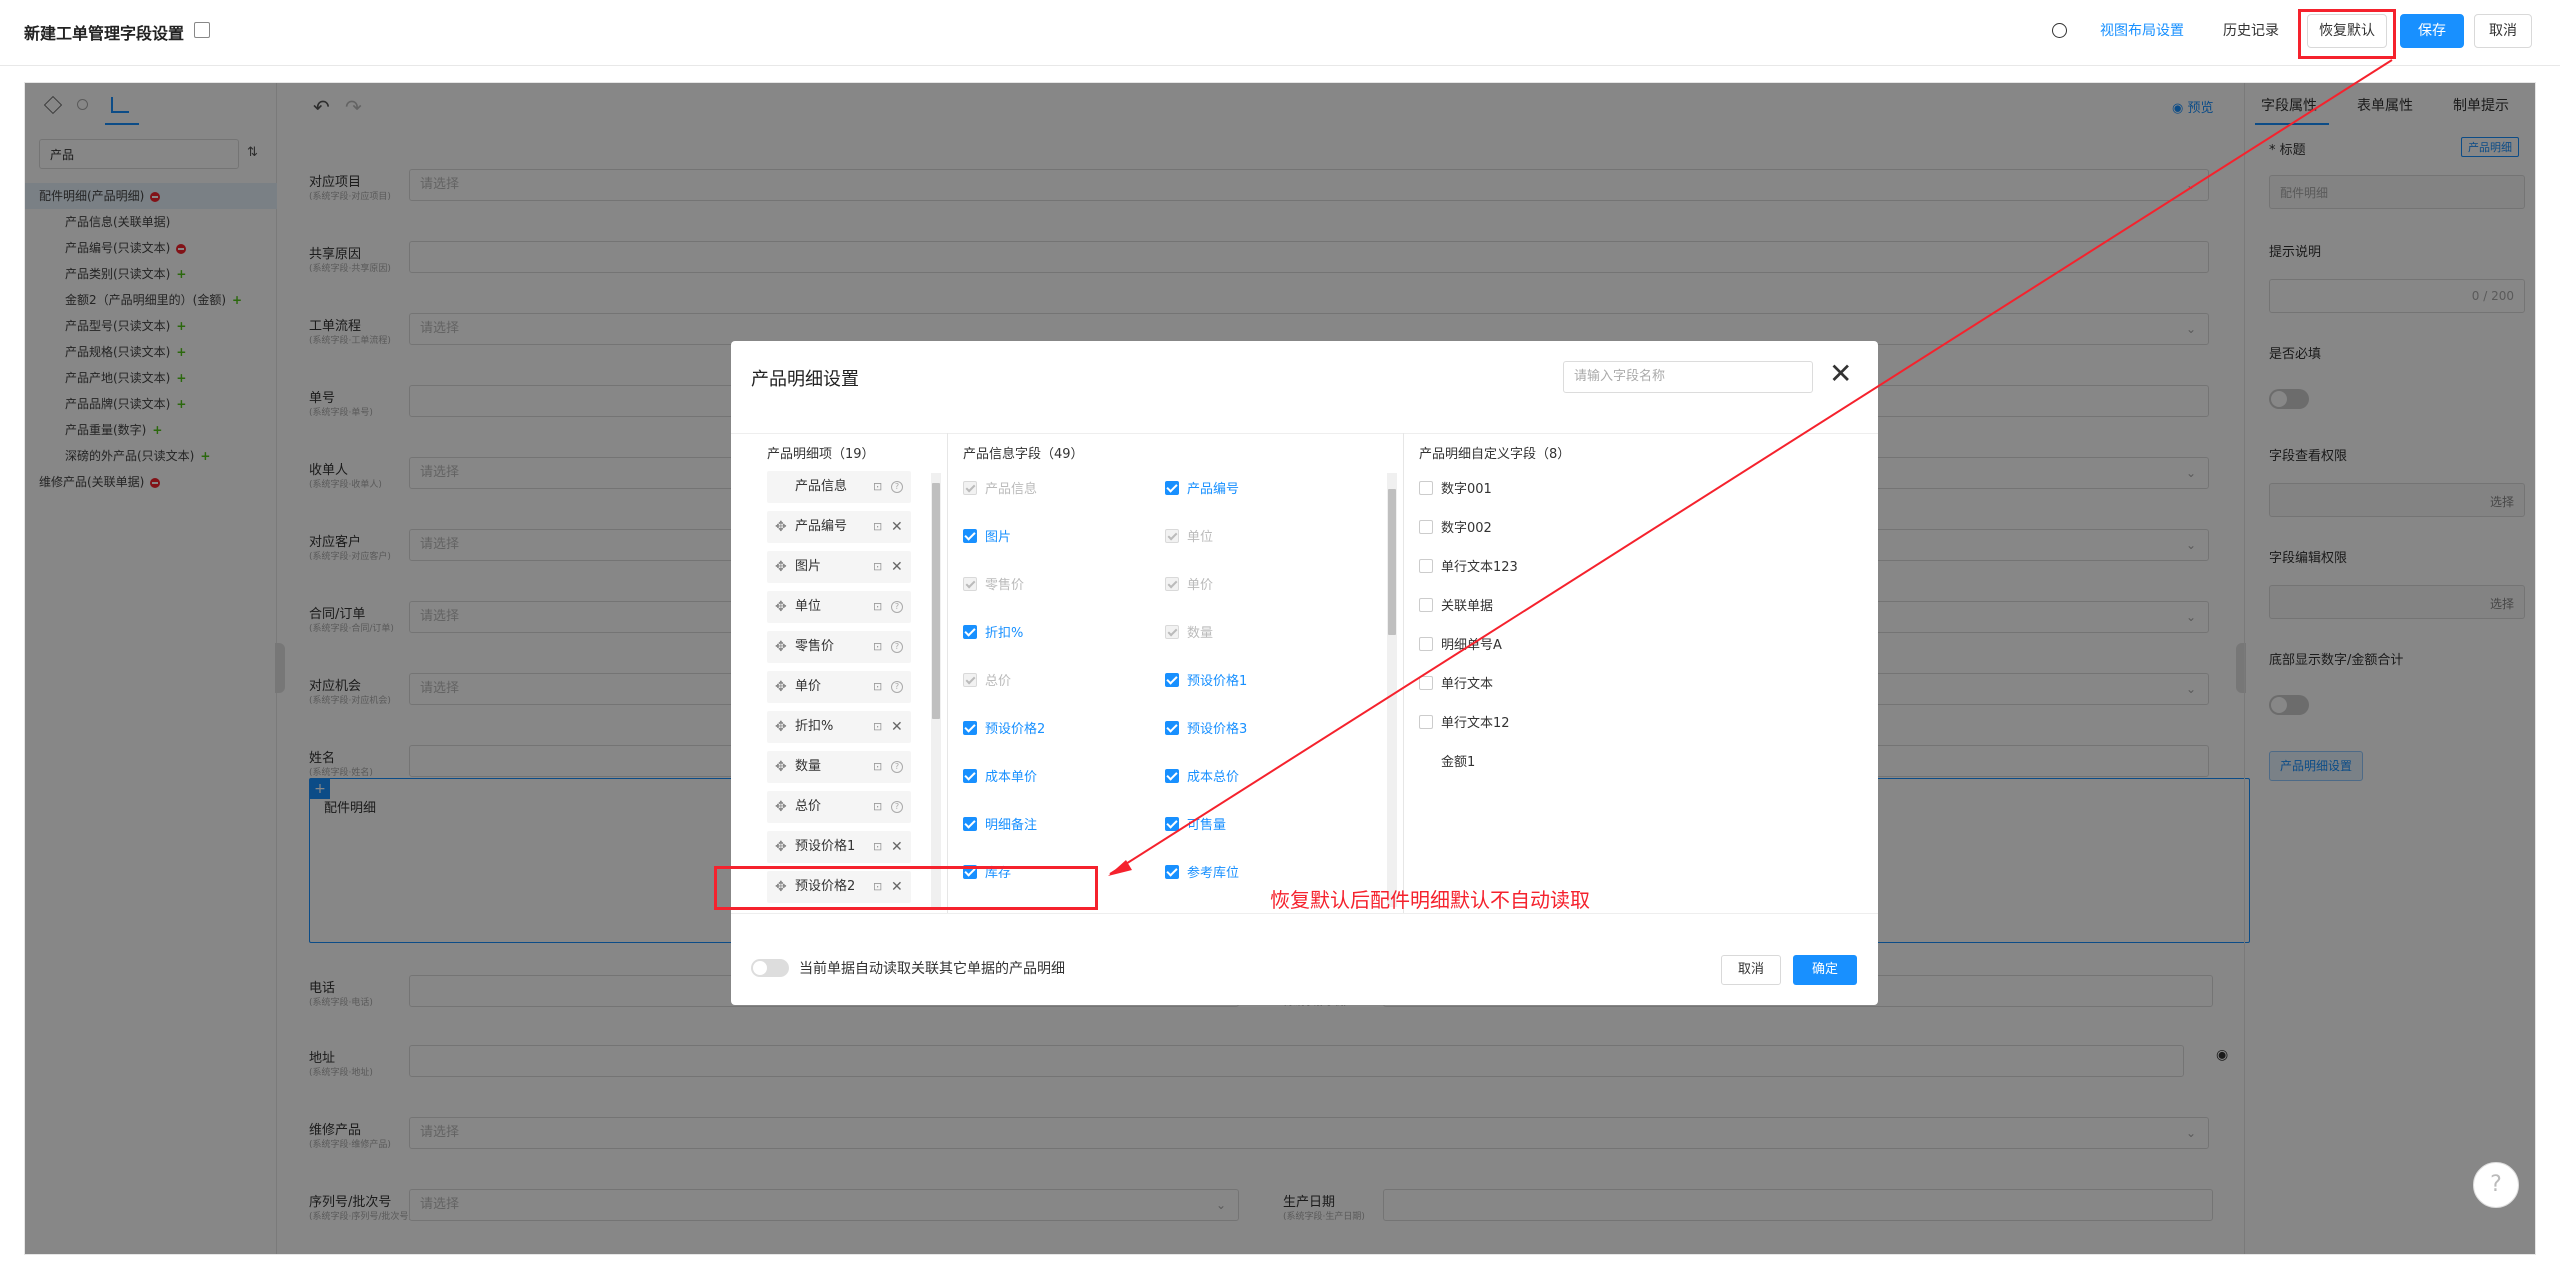 The height and width of the screenshot is (1279, 2560). What do you see at coordinates (1015, 729) in the screenshot?
I see `info-field-label: 预设价格2` at bounding box center [1015, 729].